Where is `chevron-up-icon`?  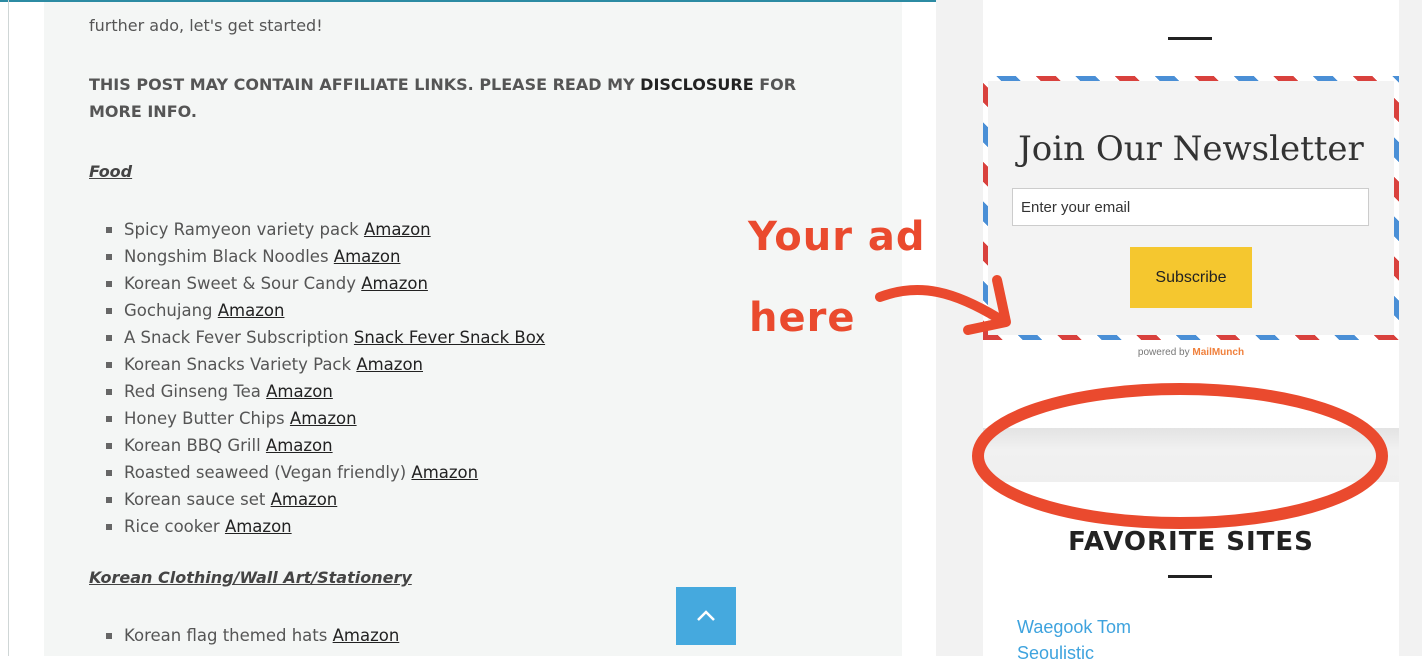
chevron-up-icon is located at coordinates (706, 615).